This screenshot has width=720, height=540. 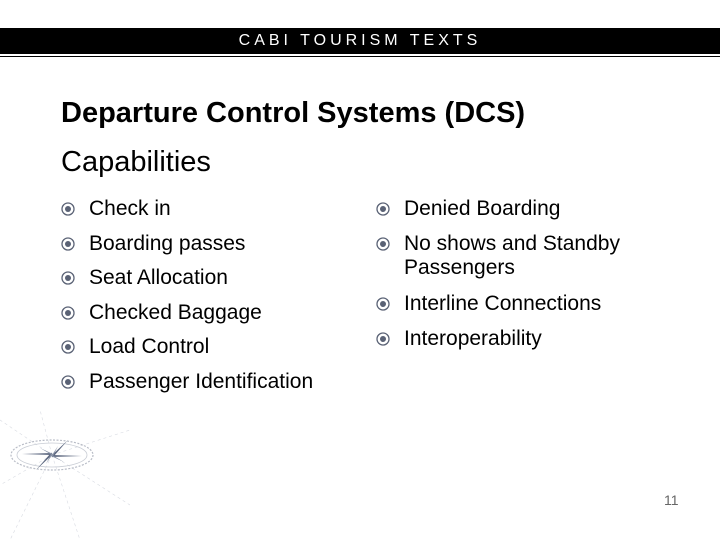 What do you see at coordinates (149, 346) in the screenshot?
I see `list-item-text: Load Control` at bounding box center [149, 346].